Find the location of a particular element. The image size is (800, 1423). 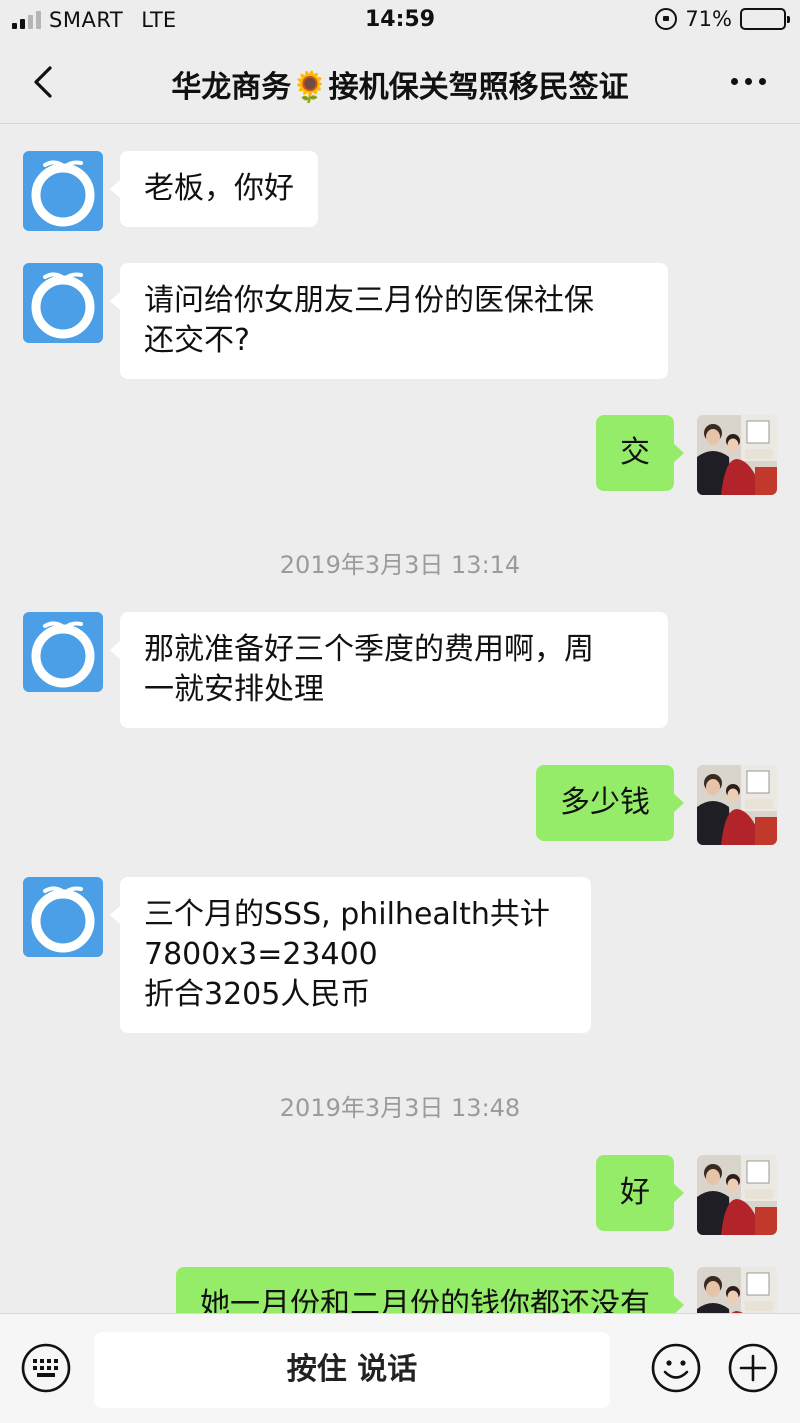

message-bubble-outgoing: 她一月份和二月份的钱你都还没有 is located at coordinates (430, 1290).